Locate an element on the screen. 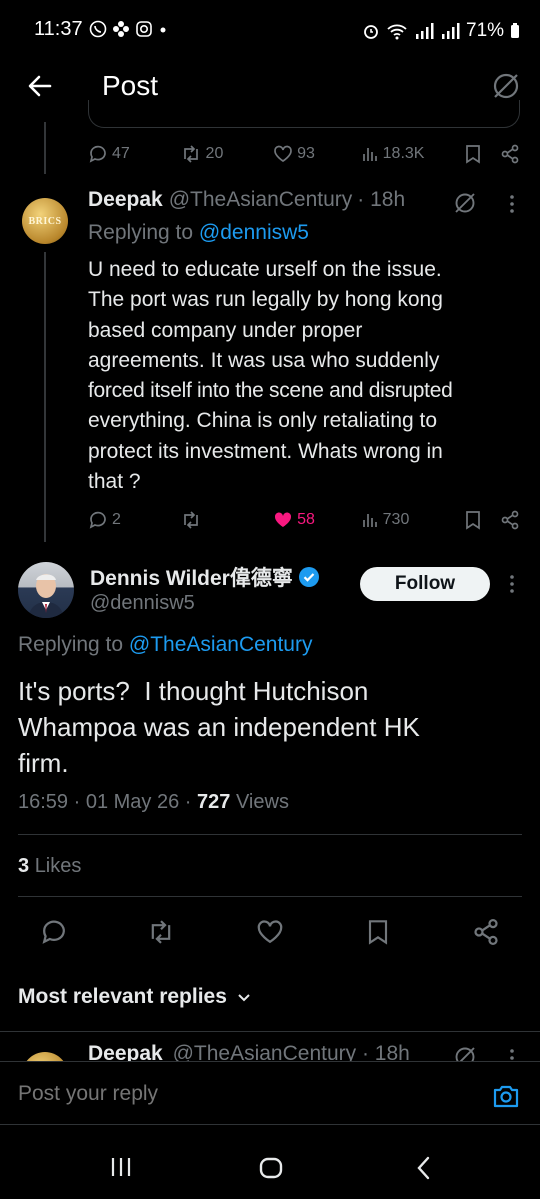 The image size is (540, 1199). reply-more-button is located at coordinates (512, 204).